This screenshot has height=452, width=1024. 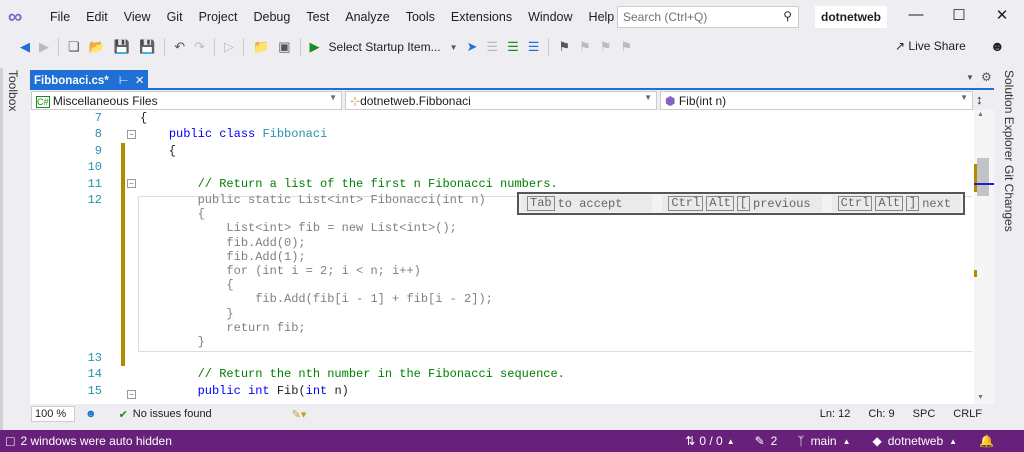 What do you see at coordinates (915, 441) in the screenshot?
I see `repo-name: dotnetweb` at bounding box center [915, 441].